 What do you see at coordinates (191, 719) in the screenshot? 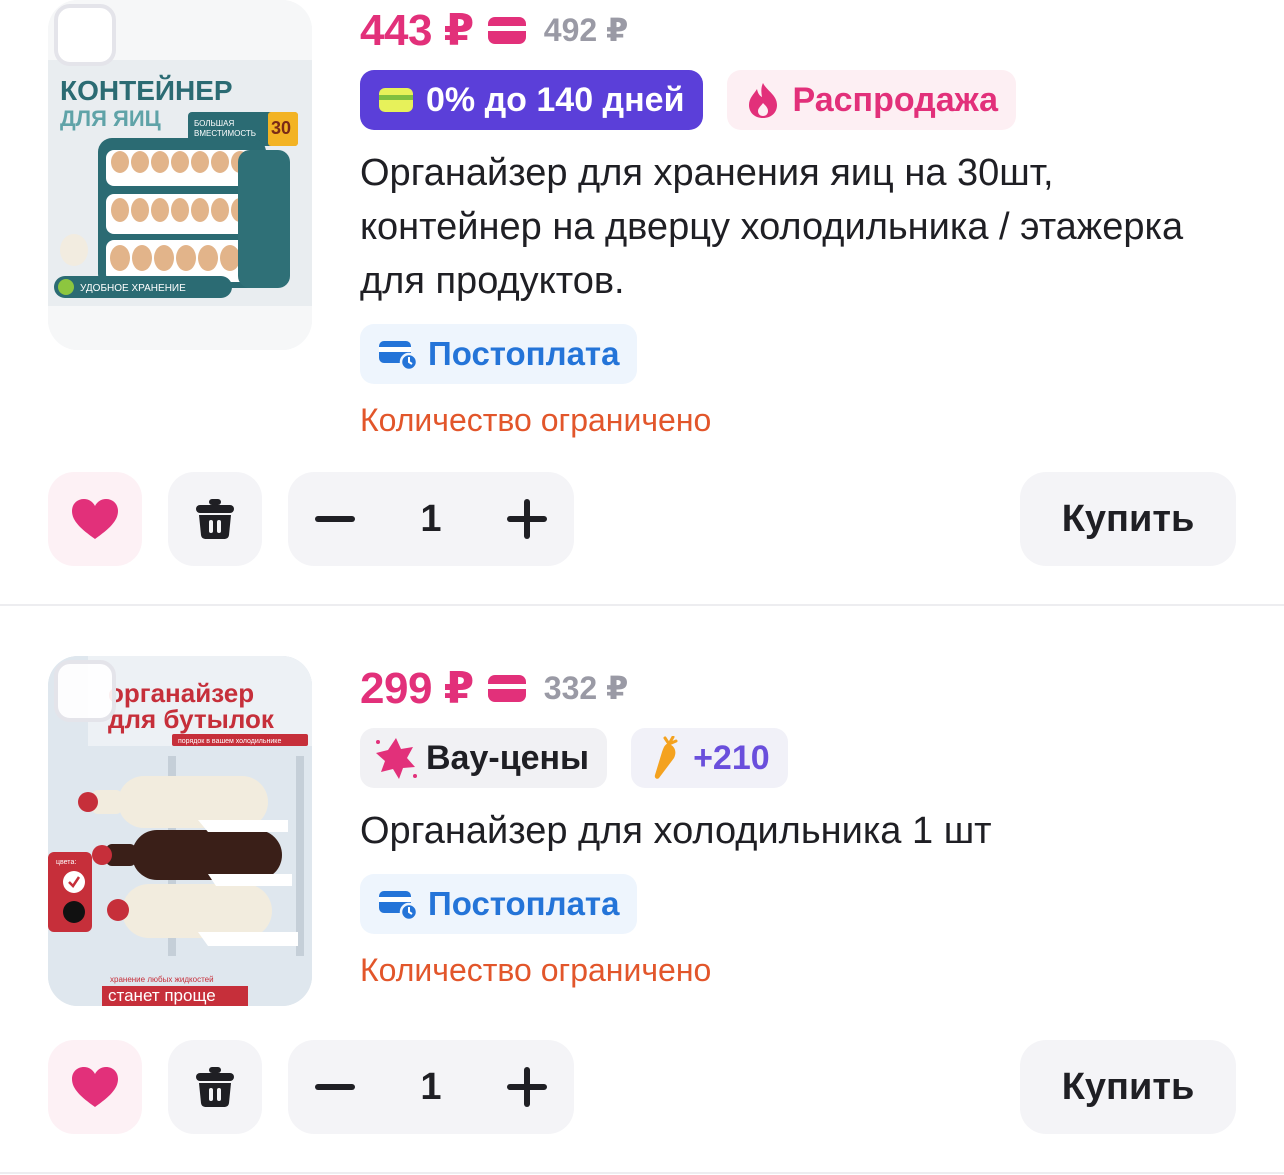
I see `image-subheading: для бутылок` at bounding box center [191, 719].